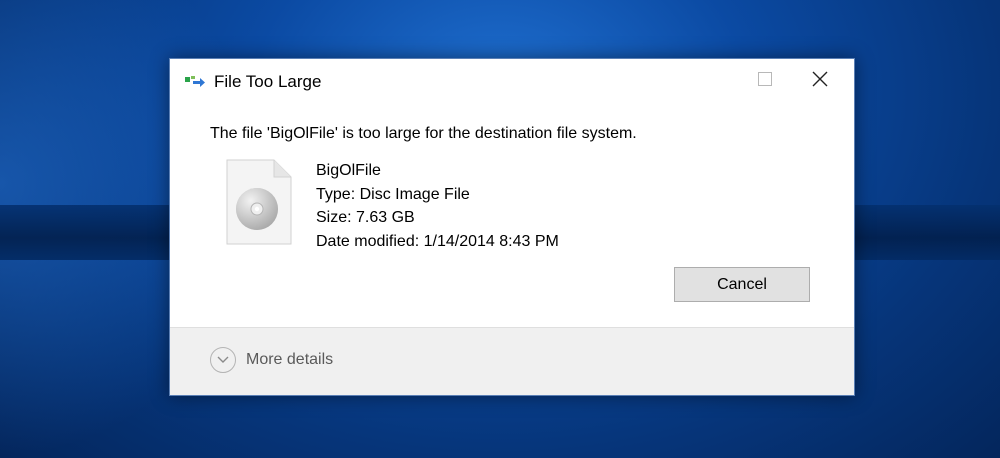  I want to click on maximize-button, so click(765, 81).